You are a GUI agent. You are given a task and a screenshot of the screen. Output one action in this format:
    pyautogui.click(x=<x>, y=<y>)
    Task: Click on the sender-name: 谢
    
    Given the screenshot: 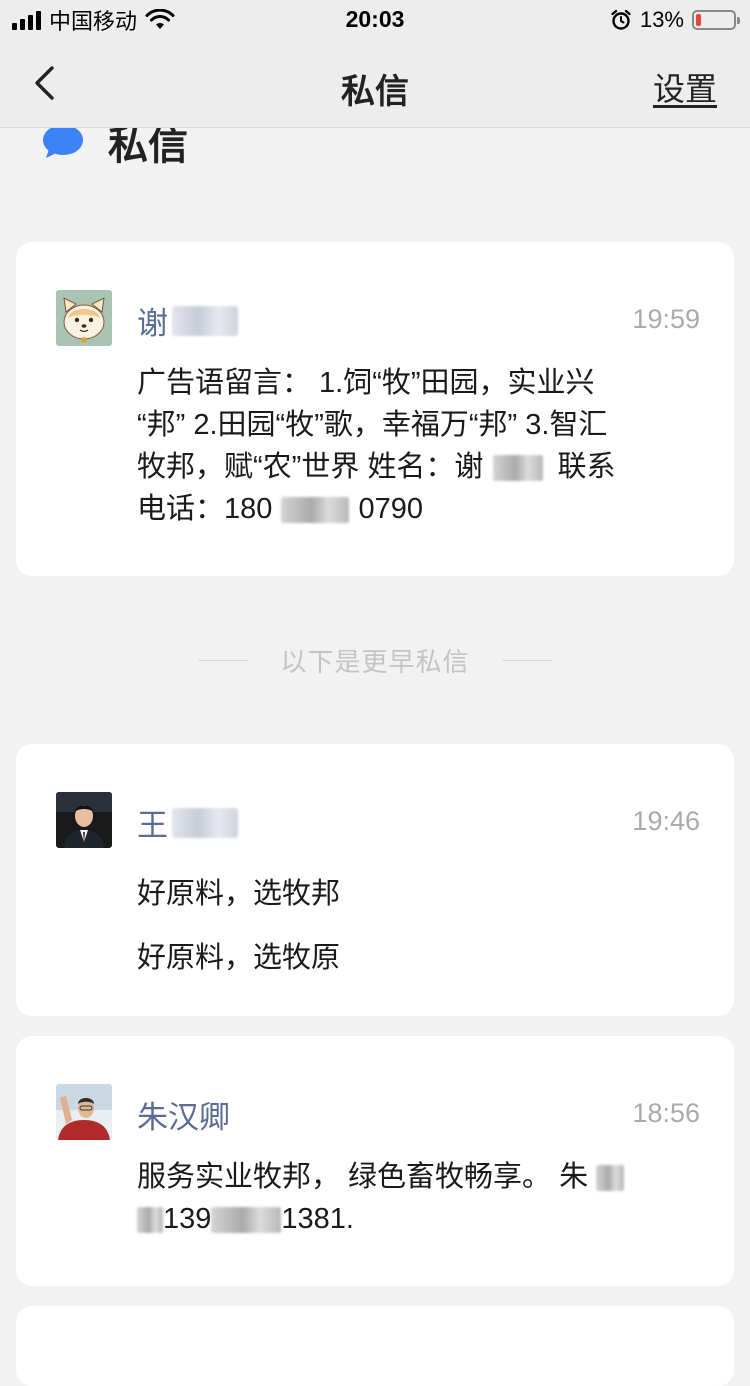 What is the action you would take?
    pyautogui.click(x=187, y=320)
    